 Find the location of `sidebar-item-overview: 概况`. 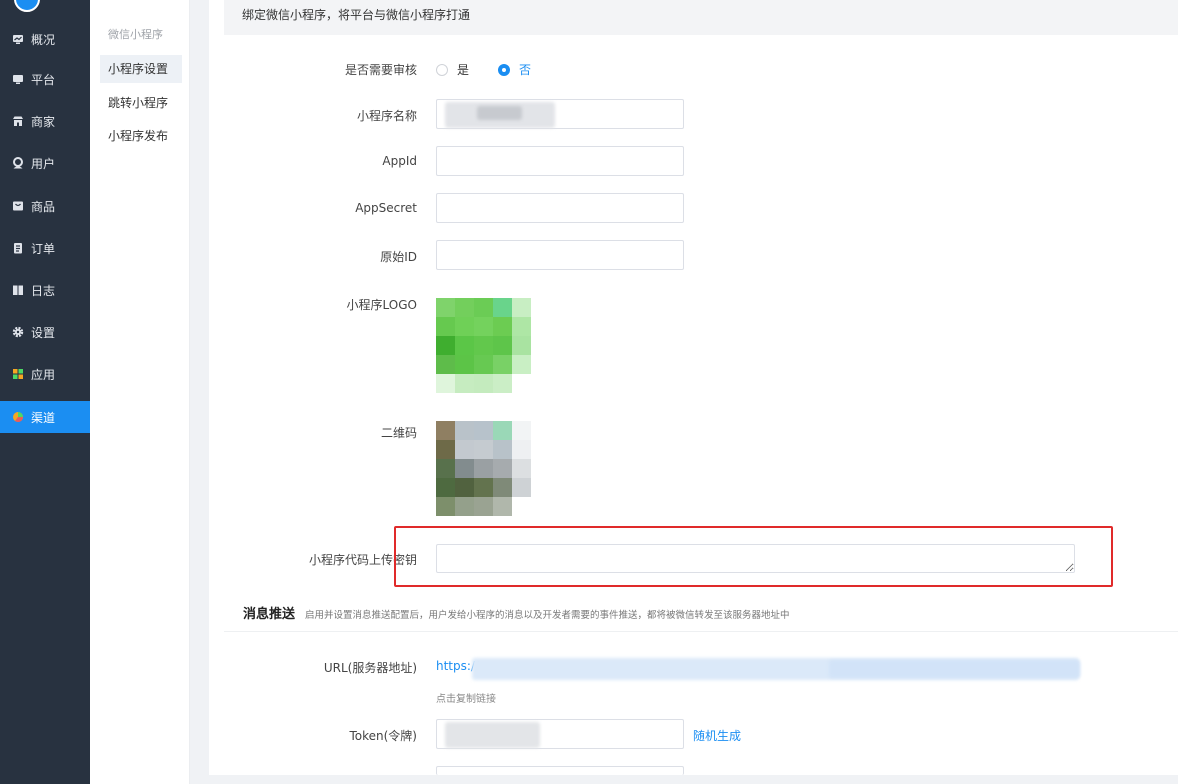

sidebar-item-overview: 概况 is located at coordinates (45, 39).